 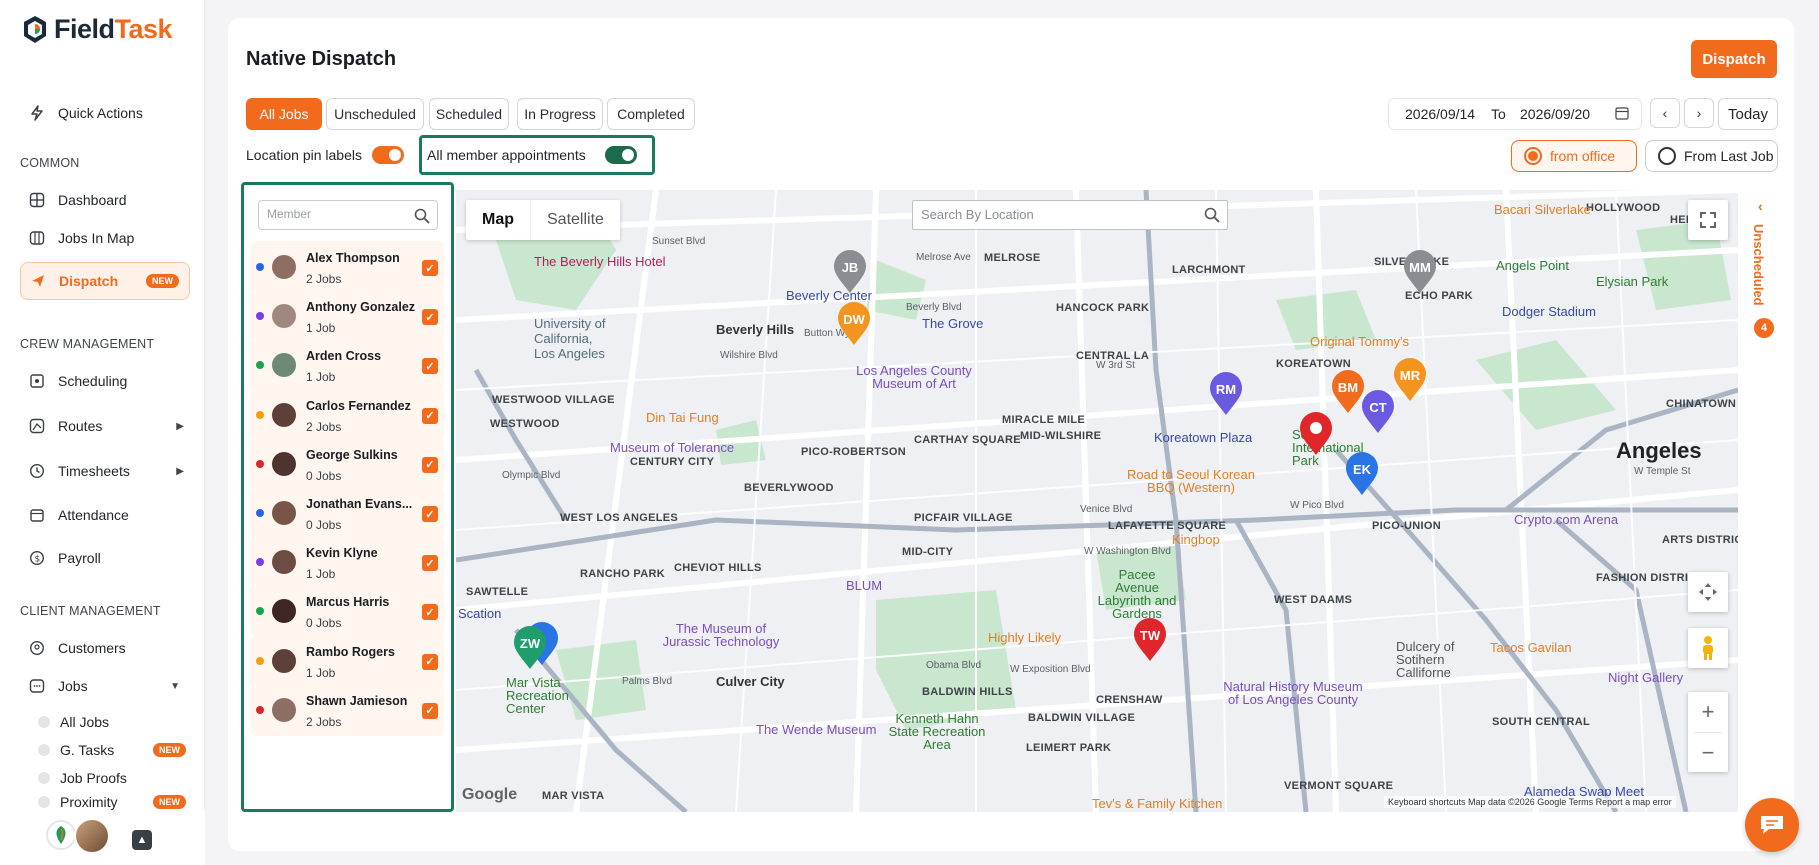 What do you see at coordinates (105, 648) in the screenshot?
I see `nav-customers: Customers` at bounding box center [105, 648].